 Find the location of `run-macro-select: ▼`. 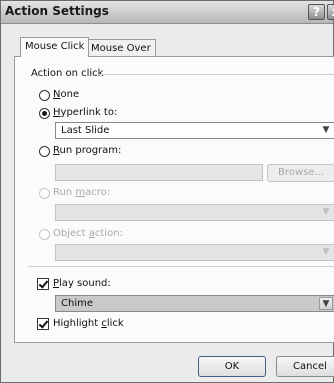

run-macro-select: ▼ is located at coordinates (194, 212).